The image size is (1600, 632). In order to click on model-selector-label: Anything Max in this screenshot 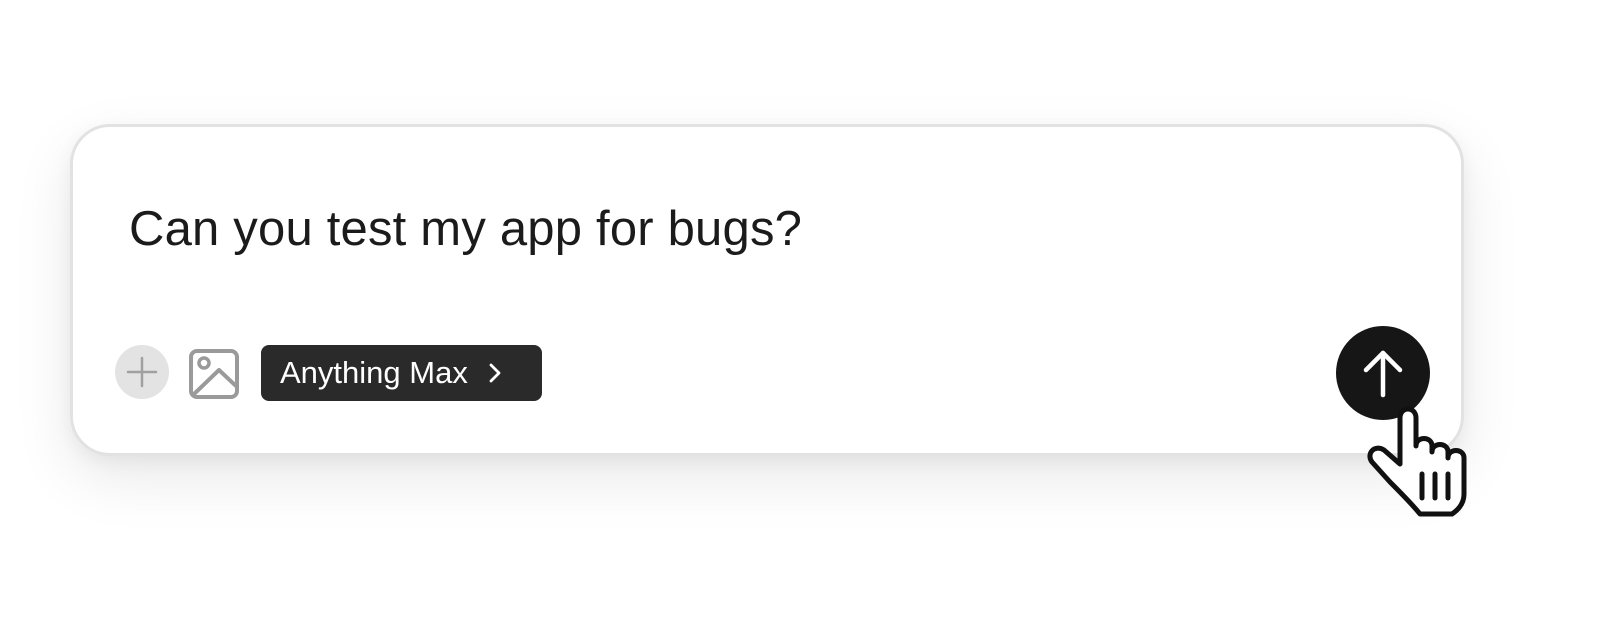, I will do `click(374, 372)`.